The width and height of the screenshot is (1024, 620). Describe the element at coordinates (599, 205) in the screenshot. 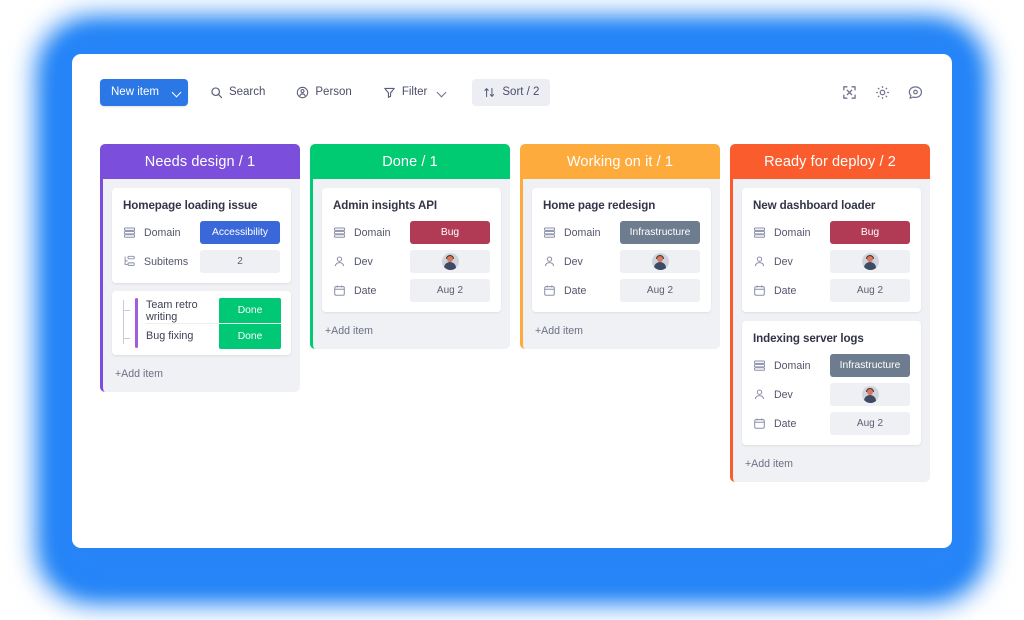

I see `card-title: Home page redesign` at that location.